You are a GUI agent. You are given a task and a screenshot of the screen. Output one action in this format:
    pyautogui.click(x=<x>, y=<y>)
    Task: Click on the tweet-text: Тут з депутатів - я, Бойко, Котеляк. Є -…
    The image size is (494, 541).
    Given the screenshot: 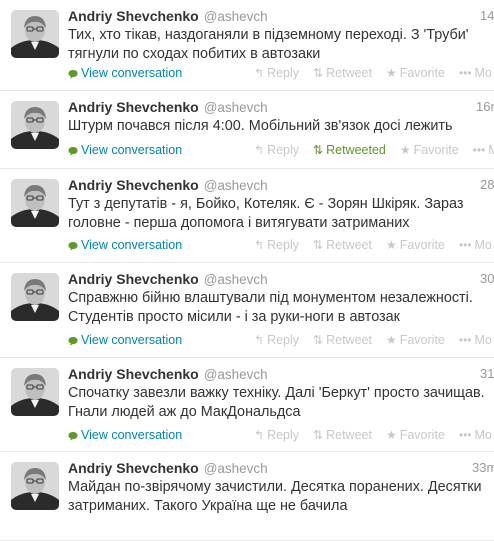 What is the action you would take?
    pyautogui.click(x=281, y=214)
    